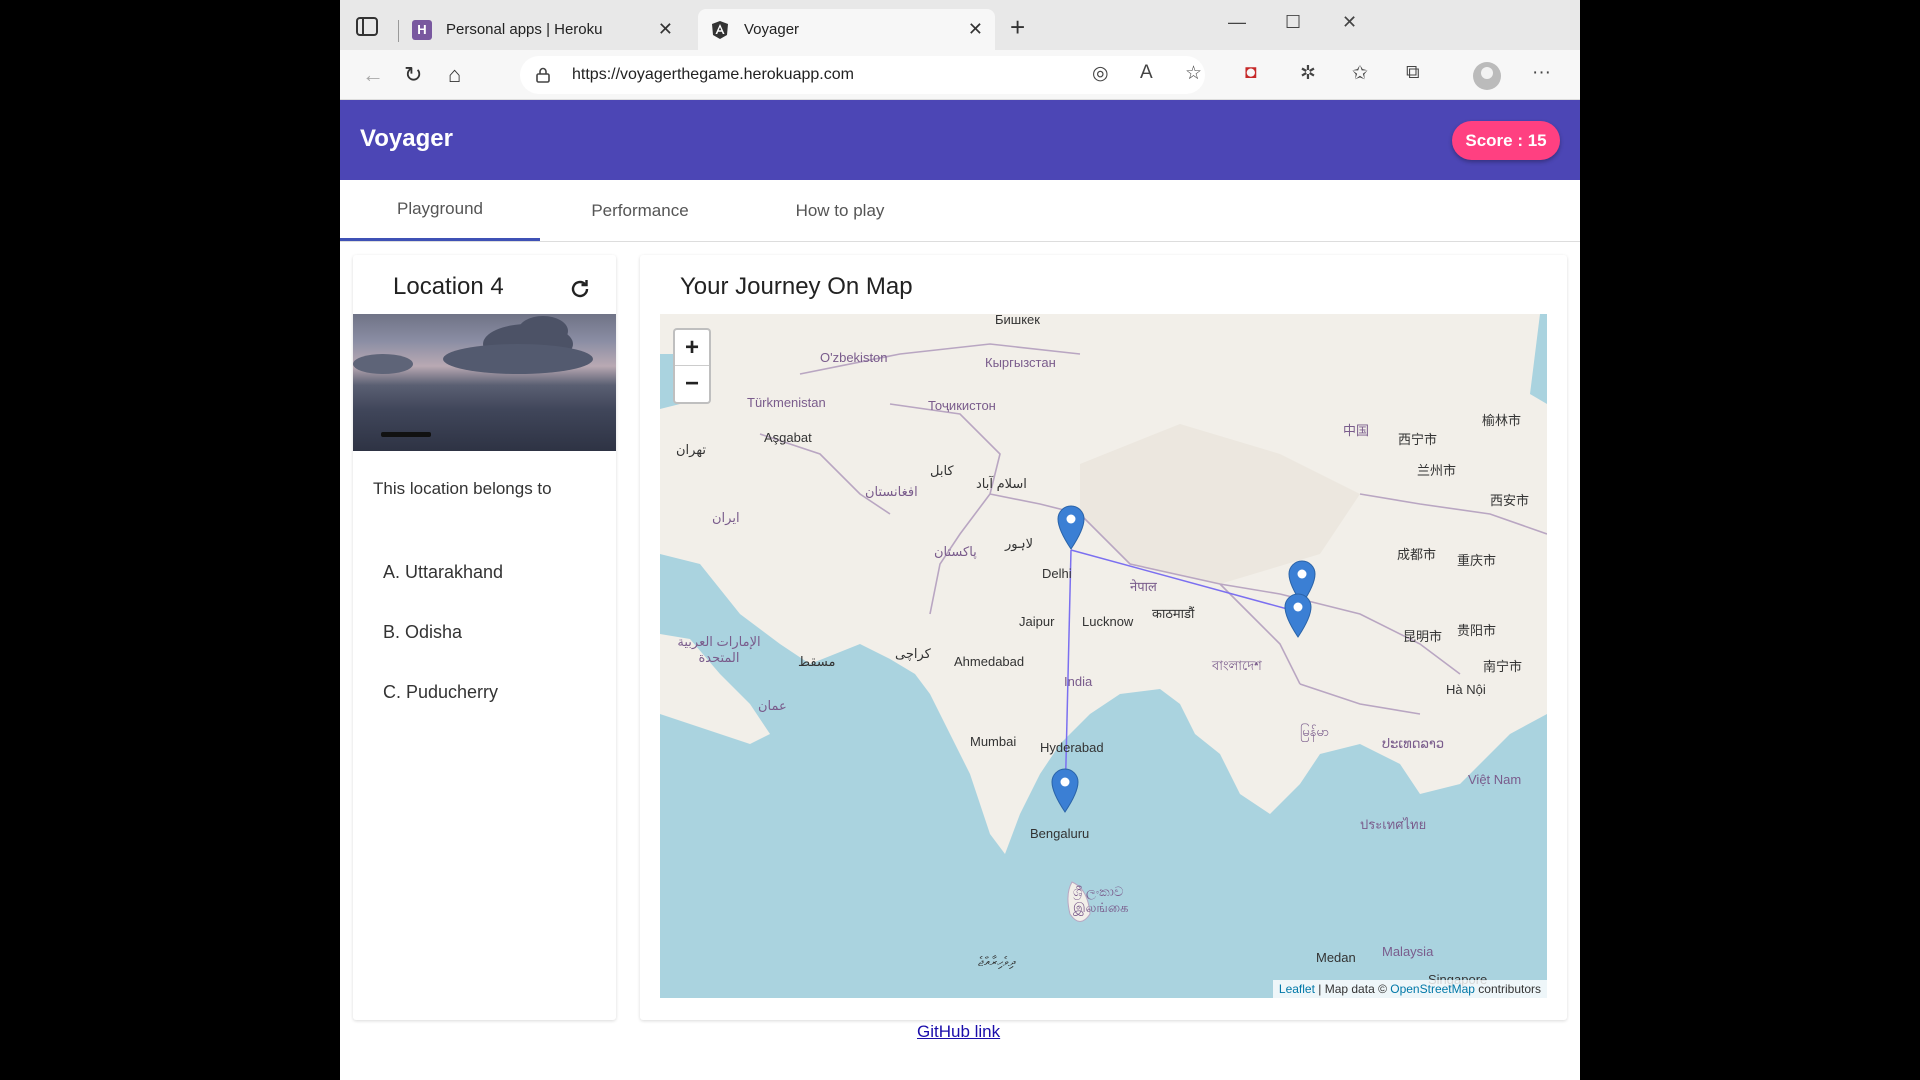  Describe the element at coordinates (993, 741) in the screenshot. I see `map-label: Mumbai` at that location.